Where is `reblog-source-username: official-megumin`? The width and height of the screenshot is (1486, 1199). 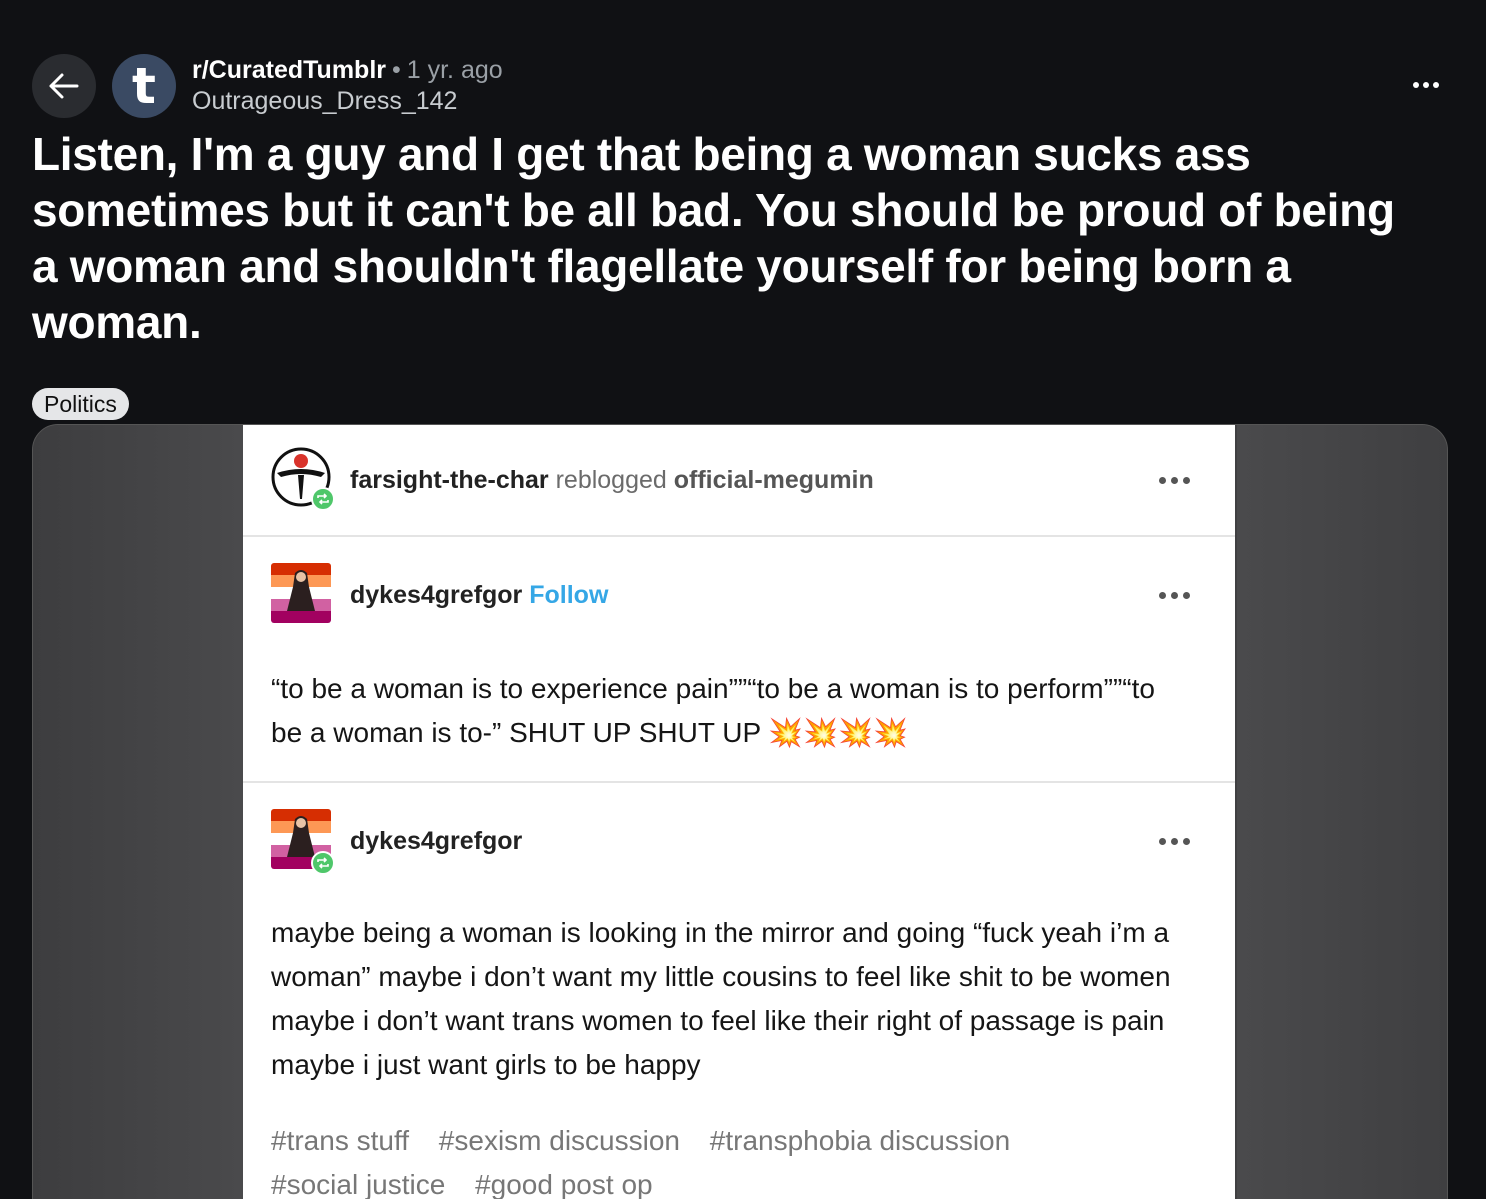
reblog-source-username: official-megumin is located at coordinates (774, 480).